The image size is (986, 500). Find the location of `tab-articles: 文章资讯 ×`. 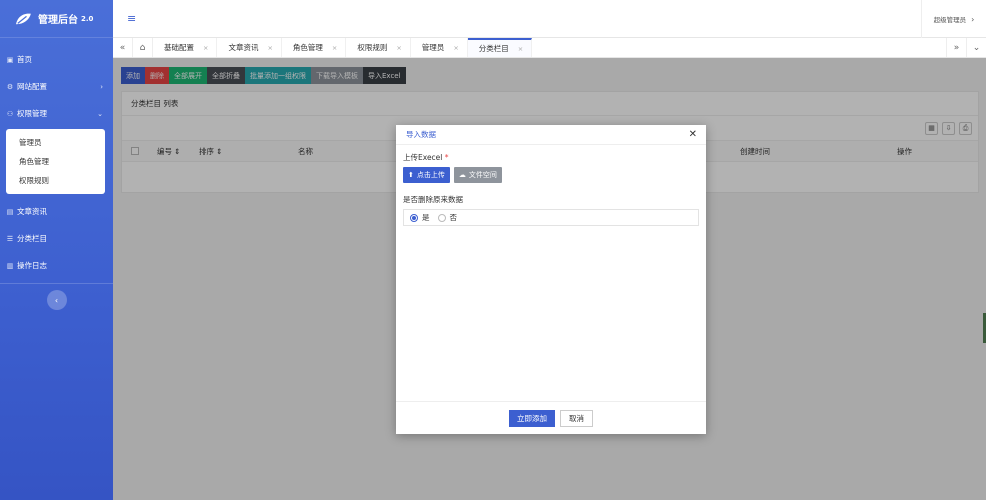

tab-articles: 文章资讯 × is located at coordinates (249, 47).